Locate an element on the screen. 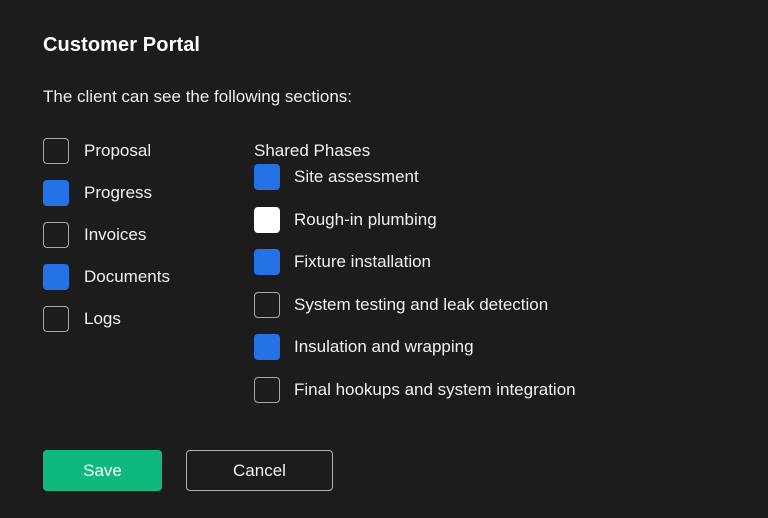 The height and width of the screenshot is (518, 768). checkbox-label-progress: Progress is located at coordinates (118, 192).